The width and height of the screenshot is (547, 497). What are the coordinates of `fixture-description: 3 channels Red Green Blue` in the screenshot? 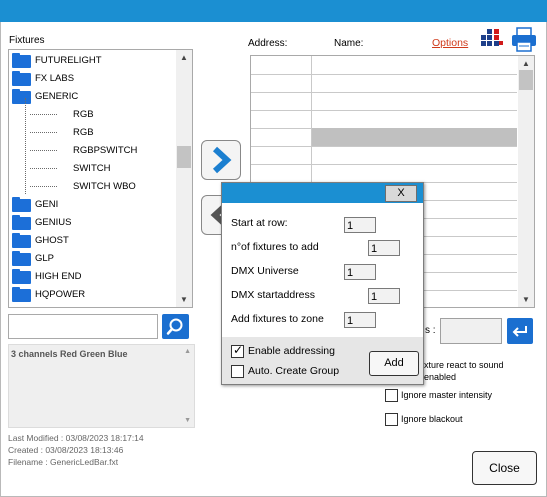 It's located at (69, 354).